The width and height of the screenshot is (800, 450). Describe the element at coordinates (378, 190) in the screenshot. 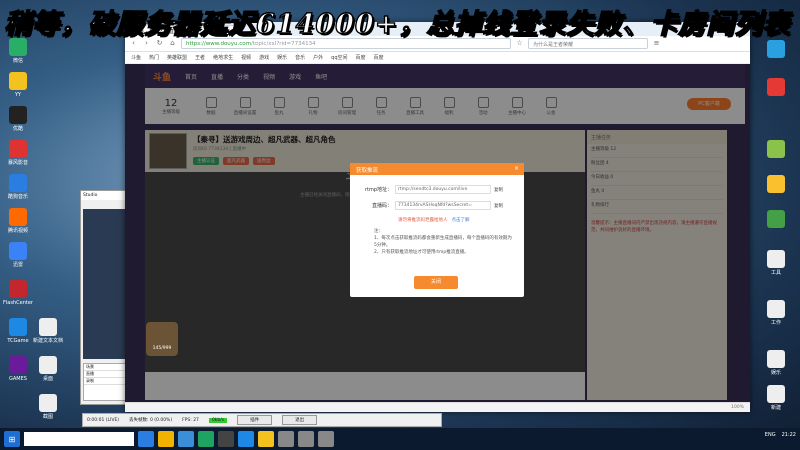

I see `rtmp-label: rtmp地址：` at that location.